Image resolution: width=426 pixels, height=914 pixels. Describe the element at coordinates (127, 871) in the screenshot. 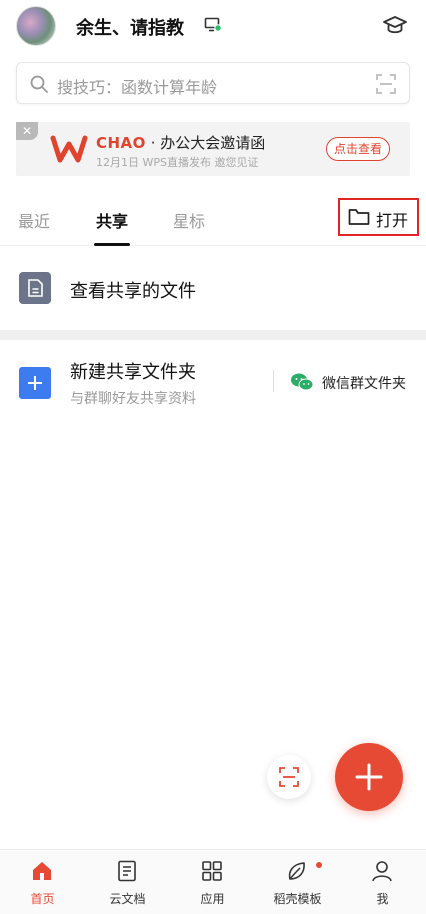

I see `document-icon` at that location.